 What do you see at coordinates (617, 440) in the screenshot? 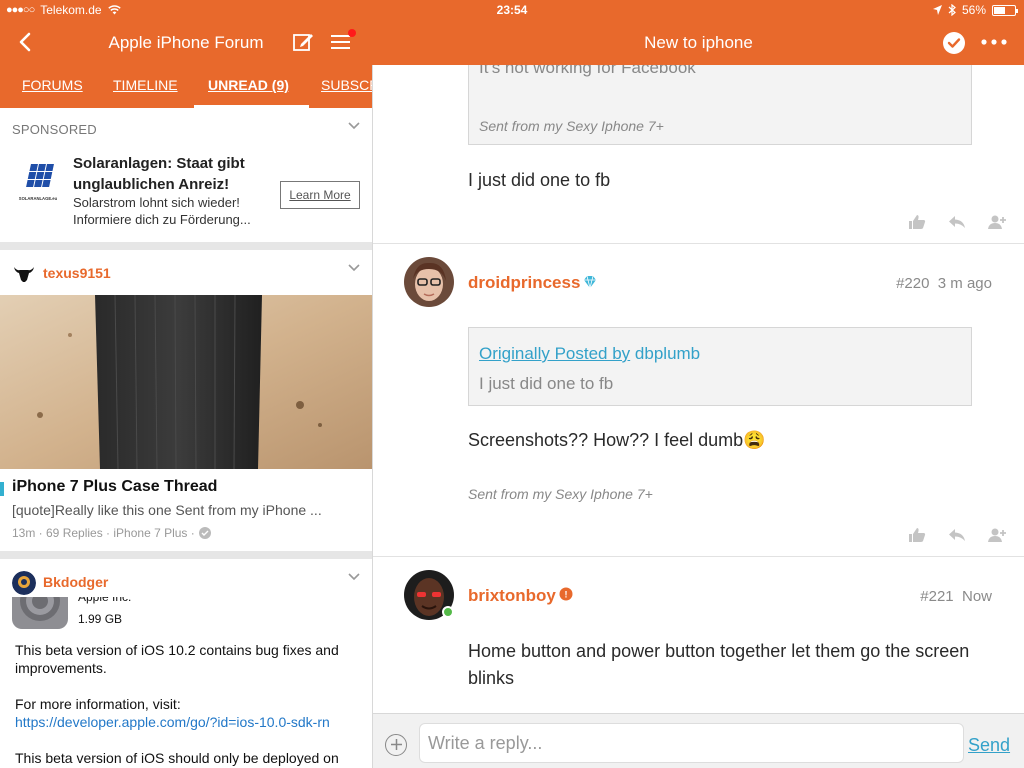
I see `post-body: Screenshots?? How?? I feel dumb😩` at bounding box center [617, 440].